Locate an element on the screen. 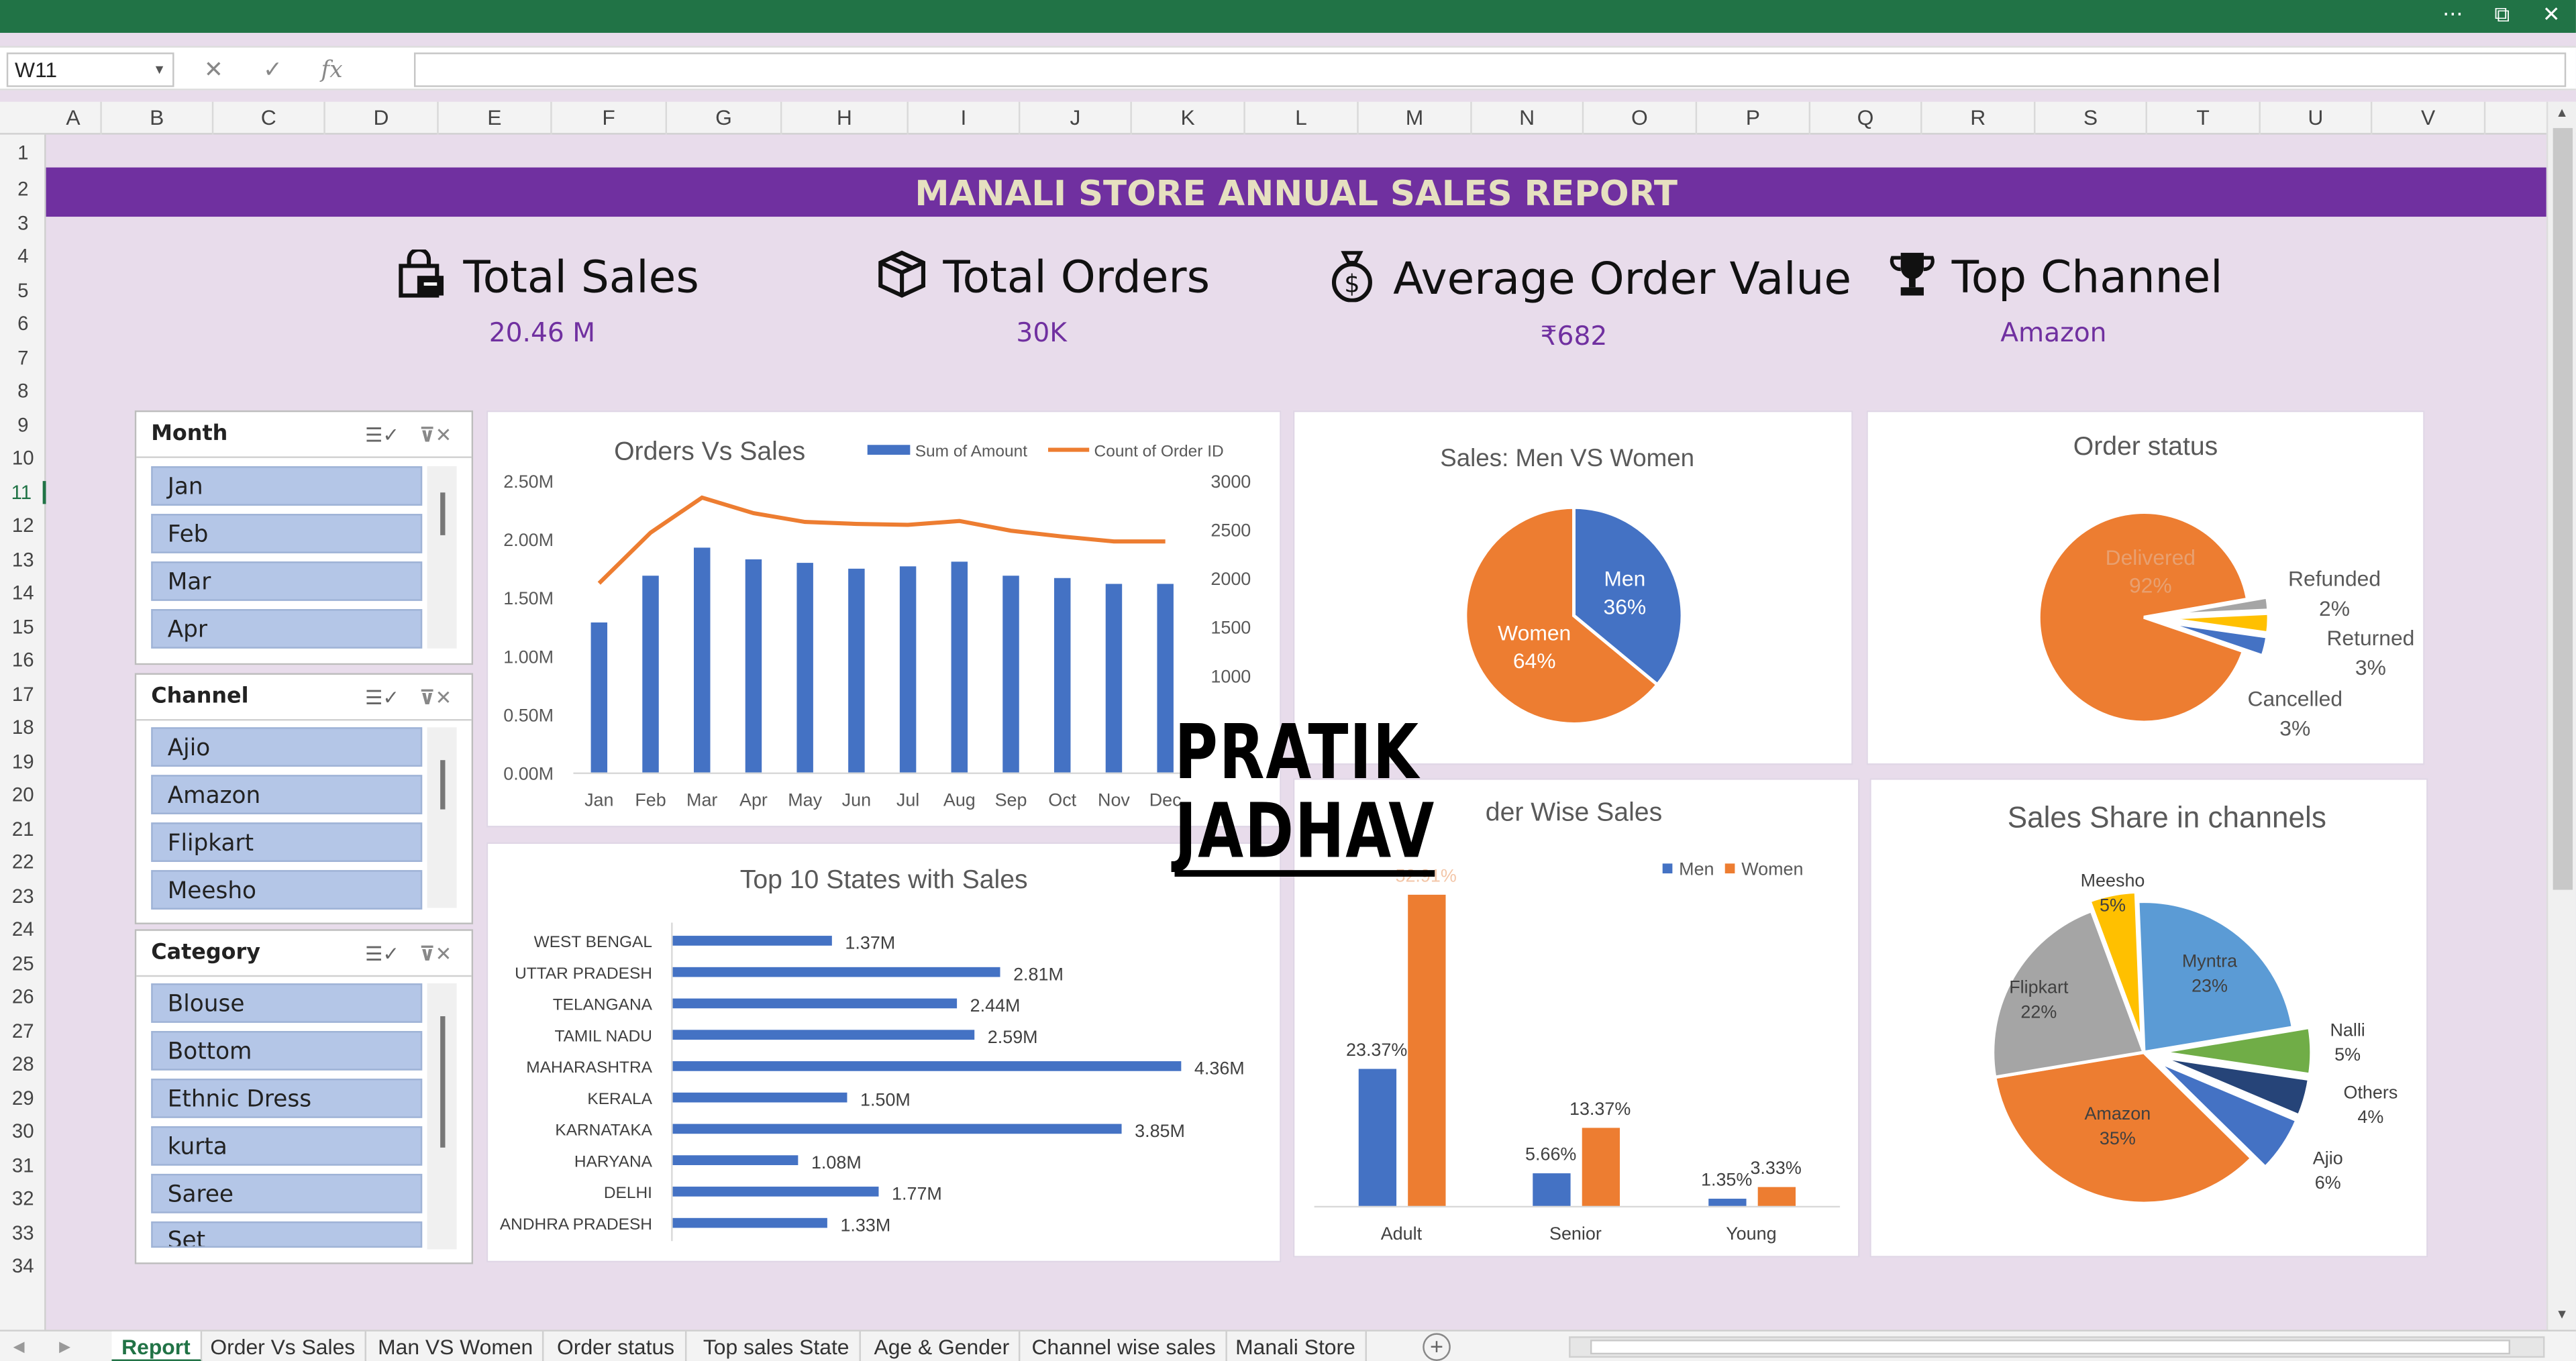 The image size is (2576, 1361). horizontal-scrollbar is located at coordinates (2057, 1347).